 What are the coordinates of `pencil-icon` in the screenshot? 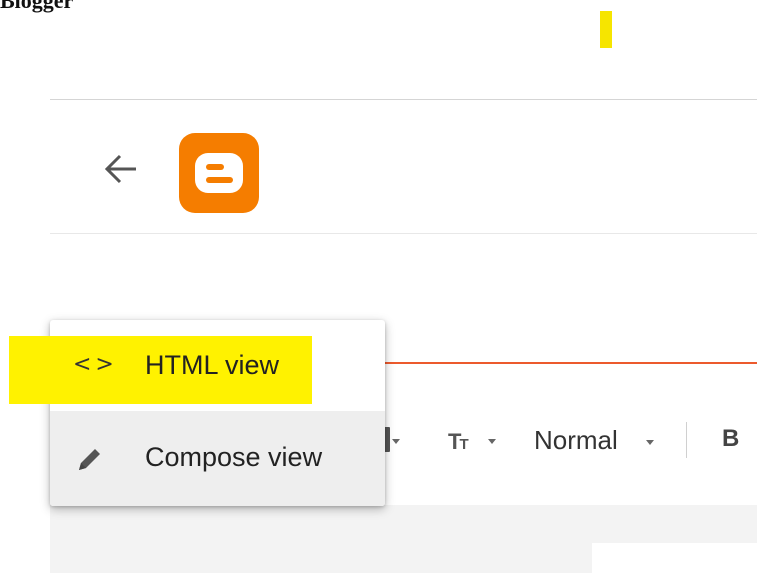 It's located at (89, 459).